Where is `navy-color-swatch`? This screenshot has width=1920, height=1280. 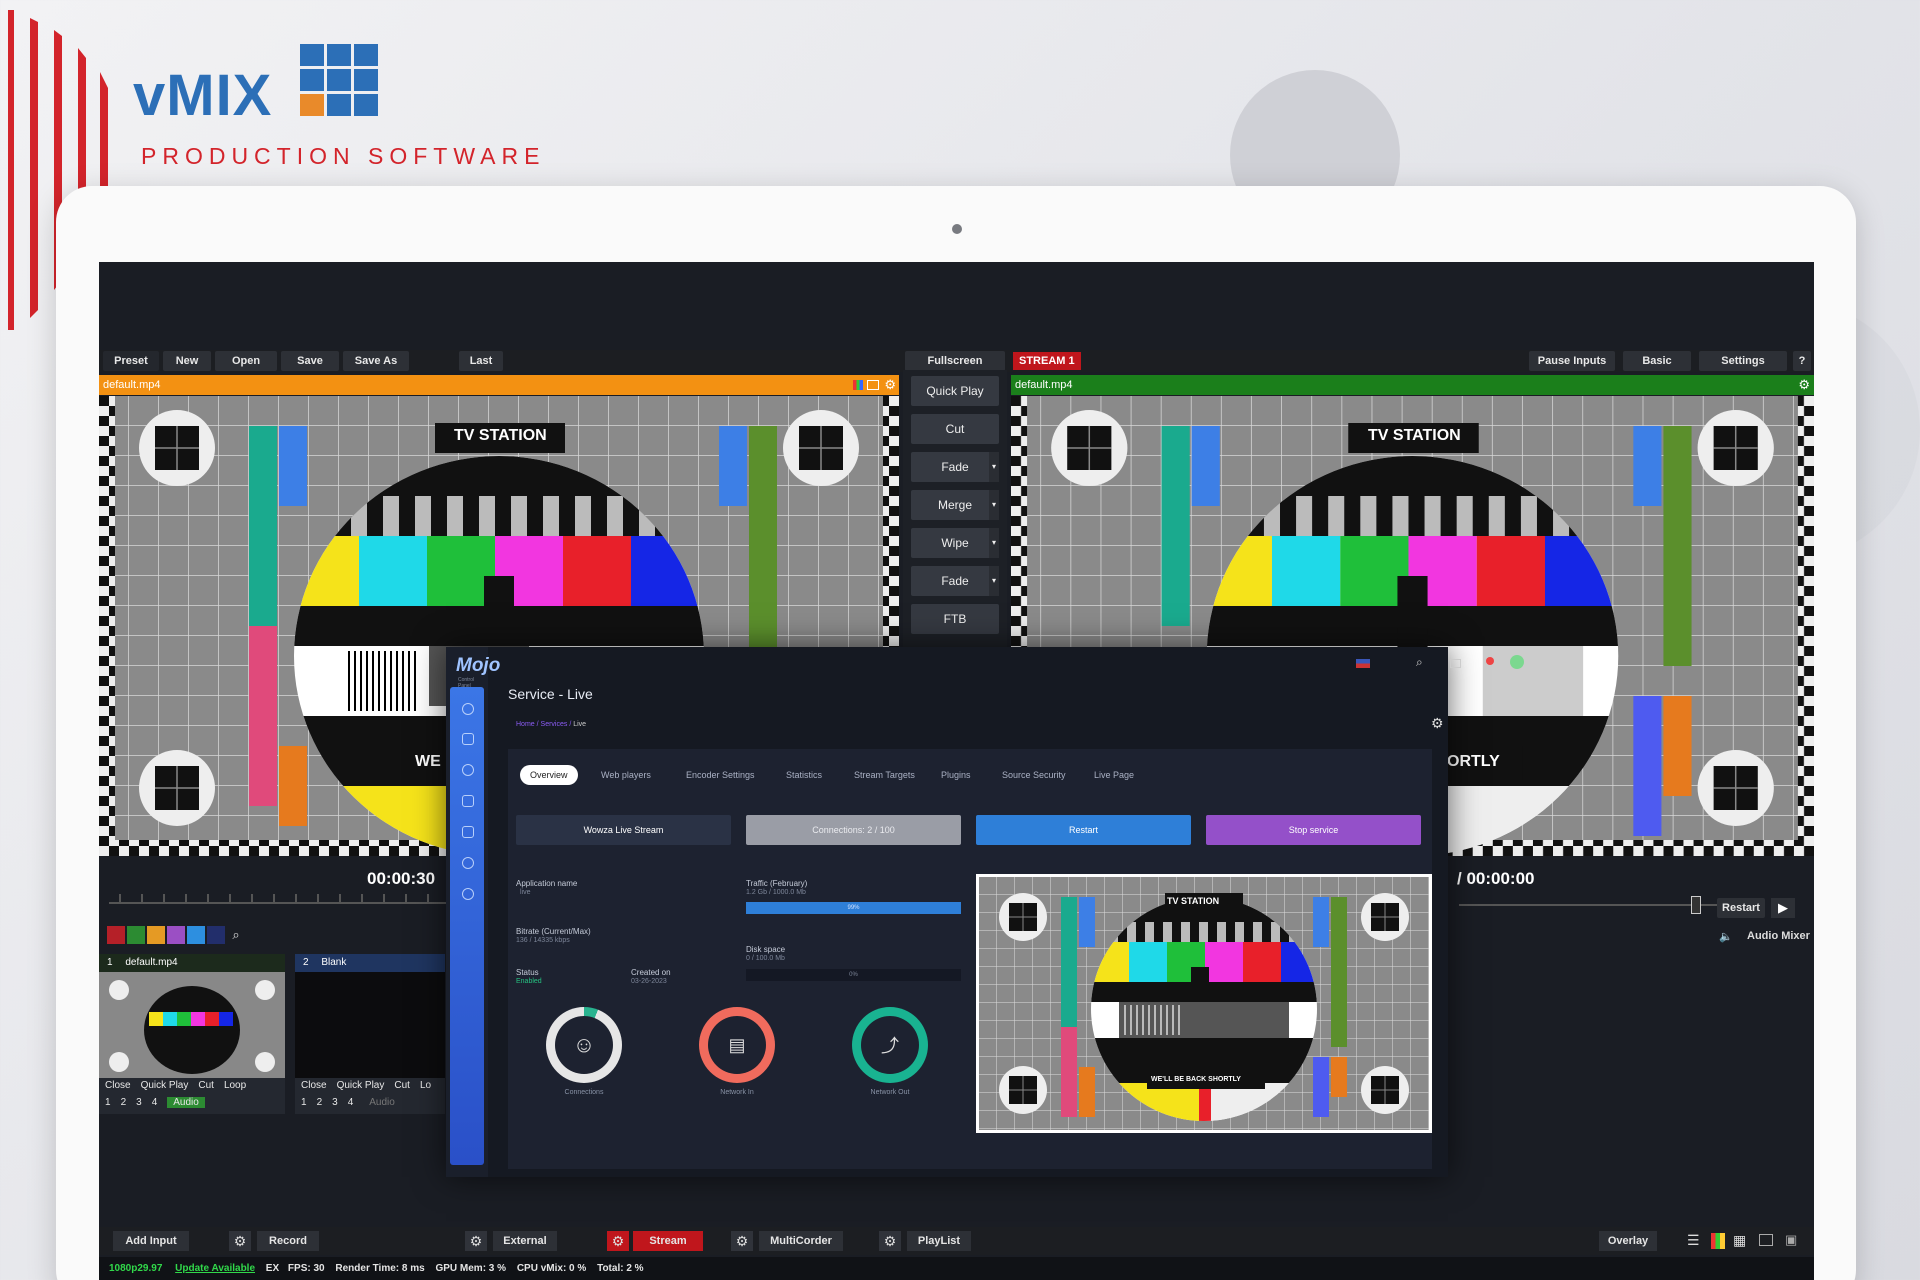
navy-color-swatch is located at coordinates (216, 935).